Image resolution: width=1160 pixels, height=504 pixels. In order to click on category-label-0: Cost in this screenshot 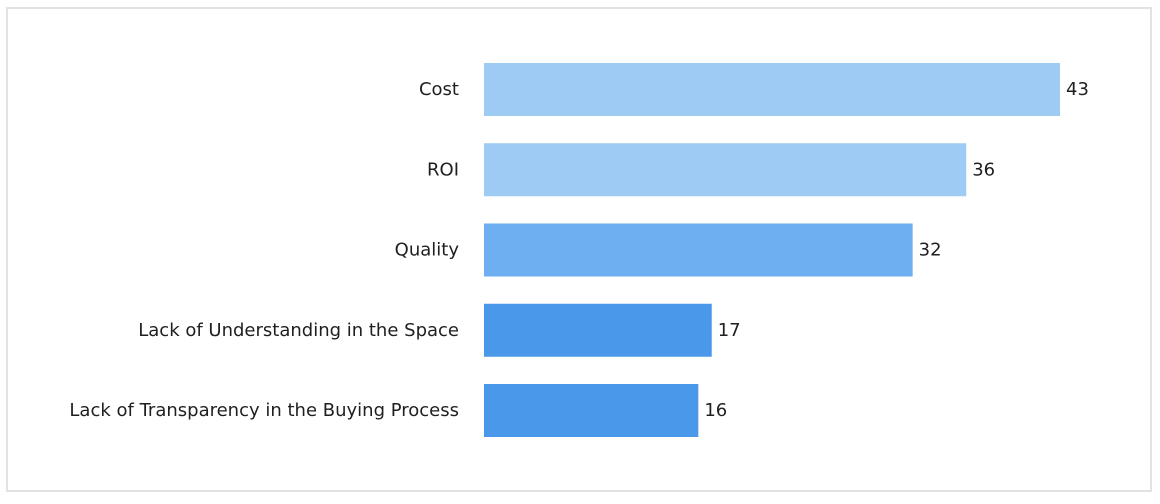, I will do `click(439, 89)`.